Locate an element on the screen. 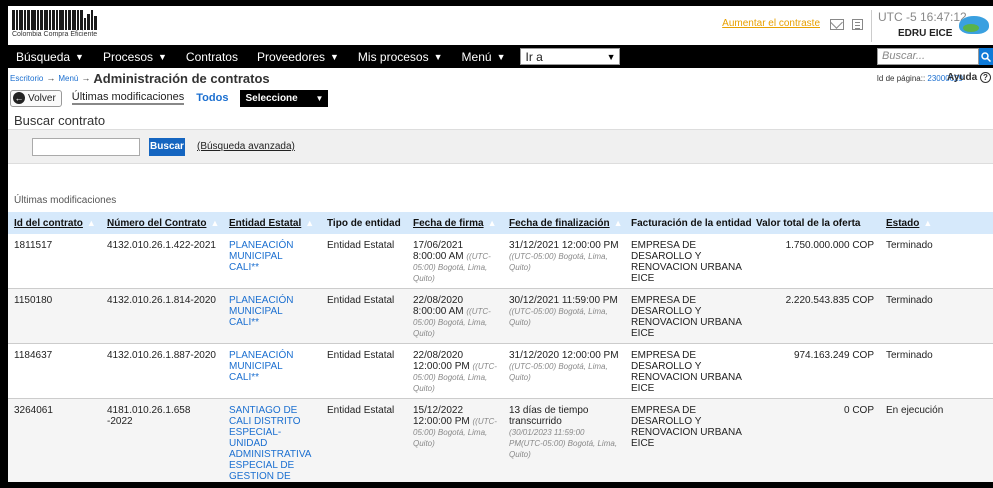  logo: Colombia Compra Eficiente is located at coordinates (60, 25).